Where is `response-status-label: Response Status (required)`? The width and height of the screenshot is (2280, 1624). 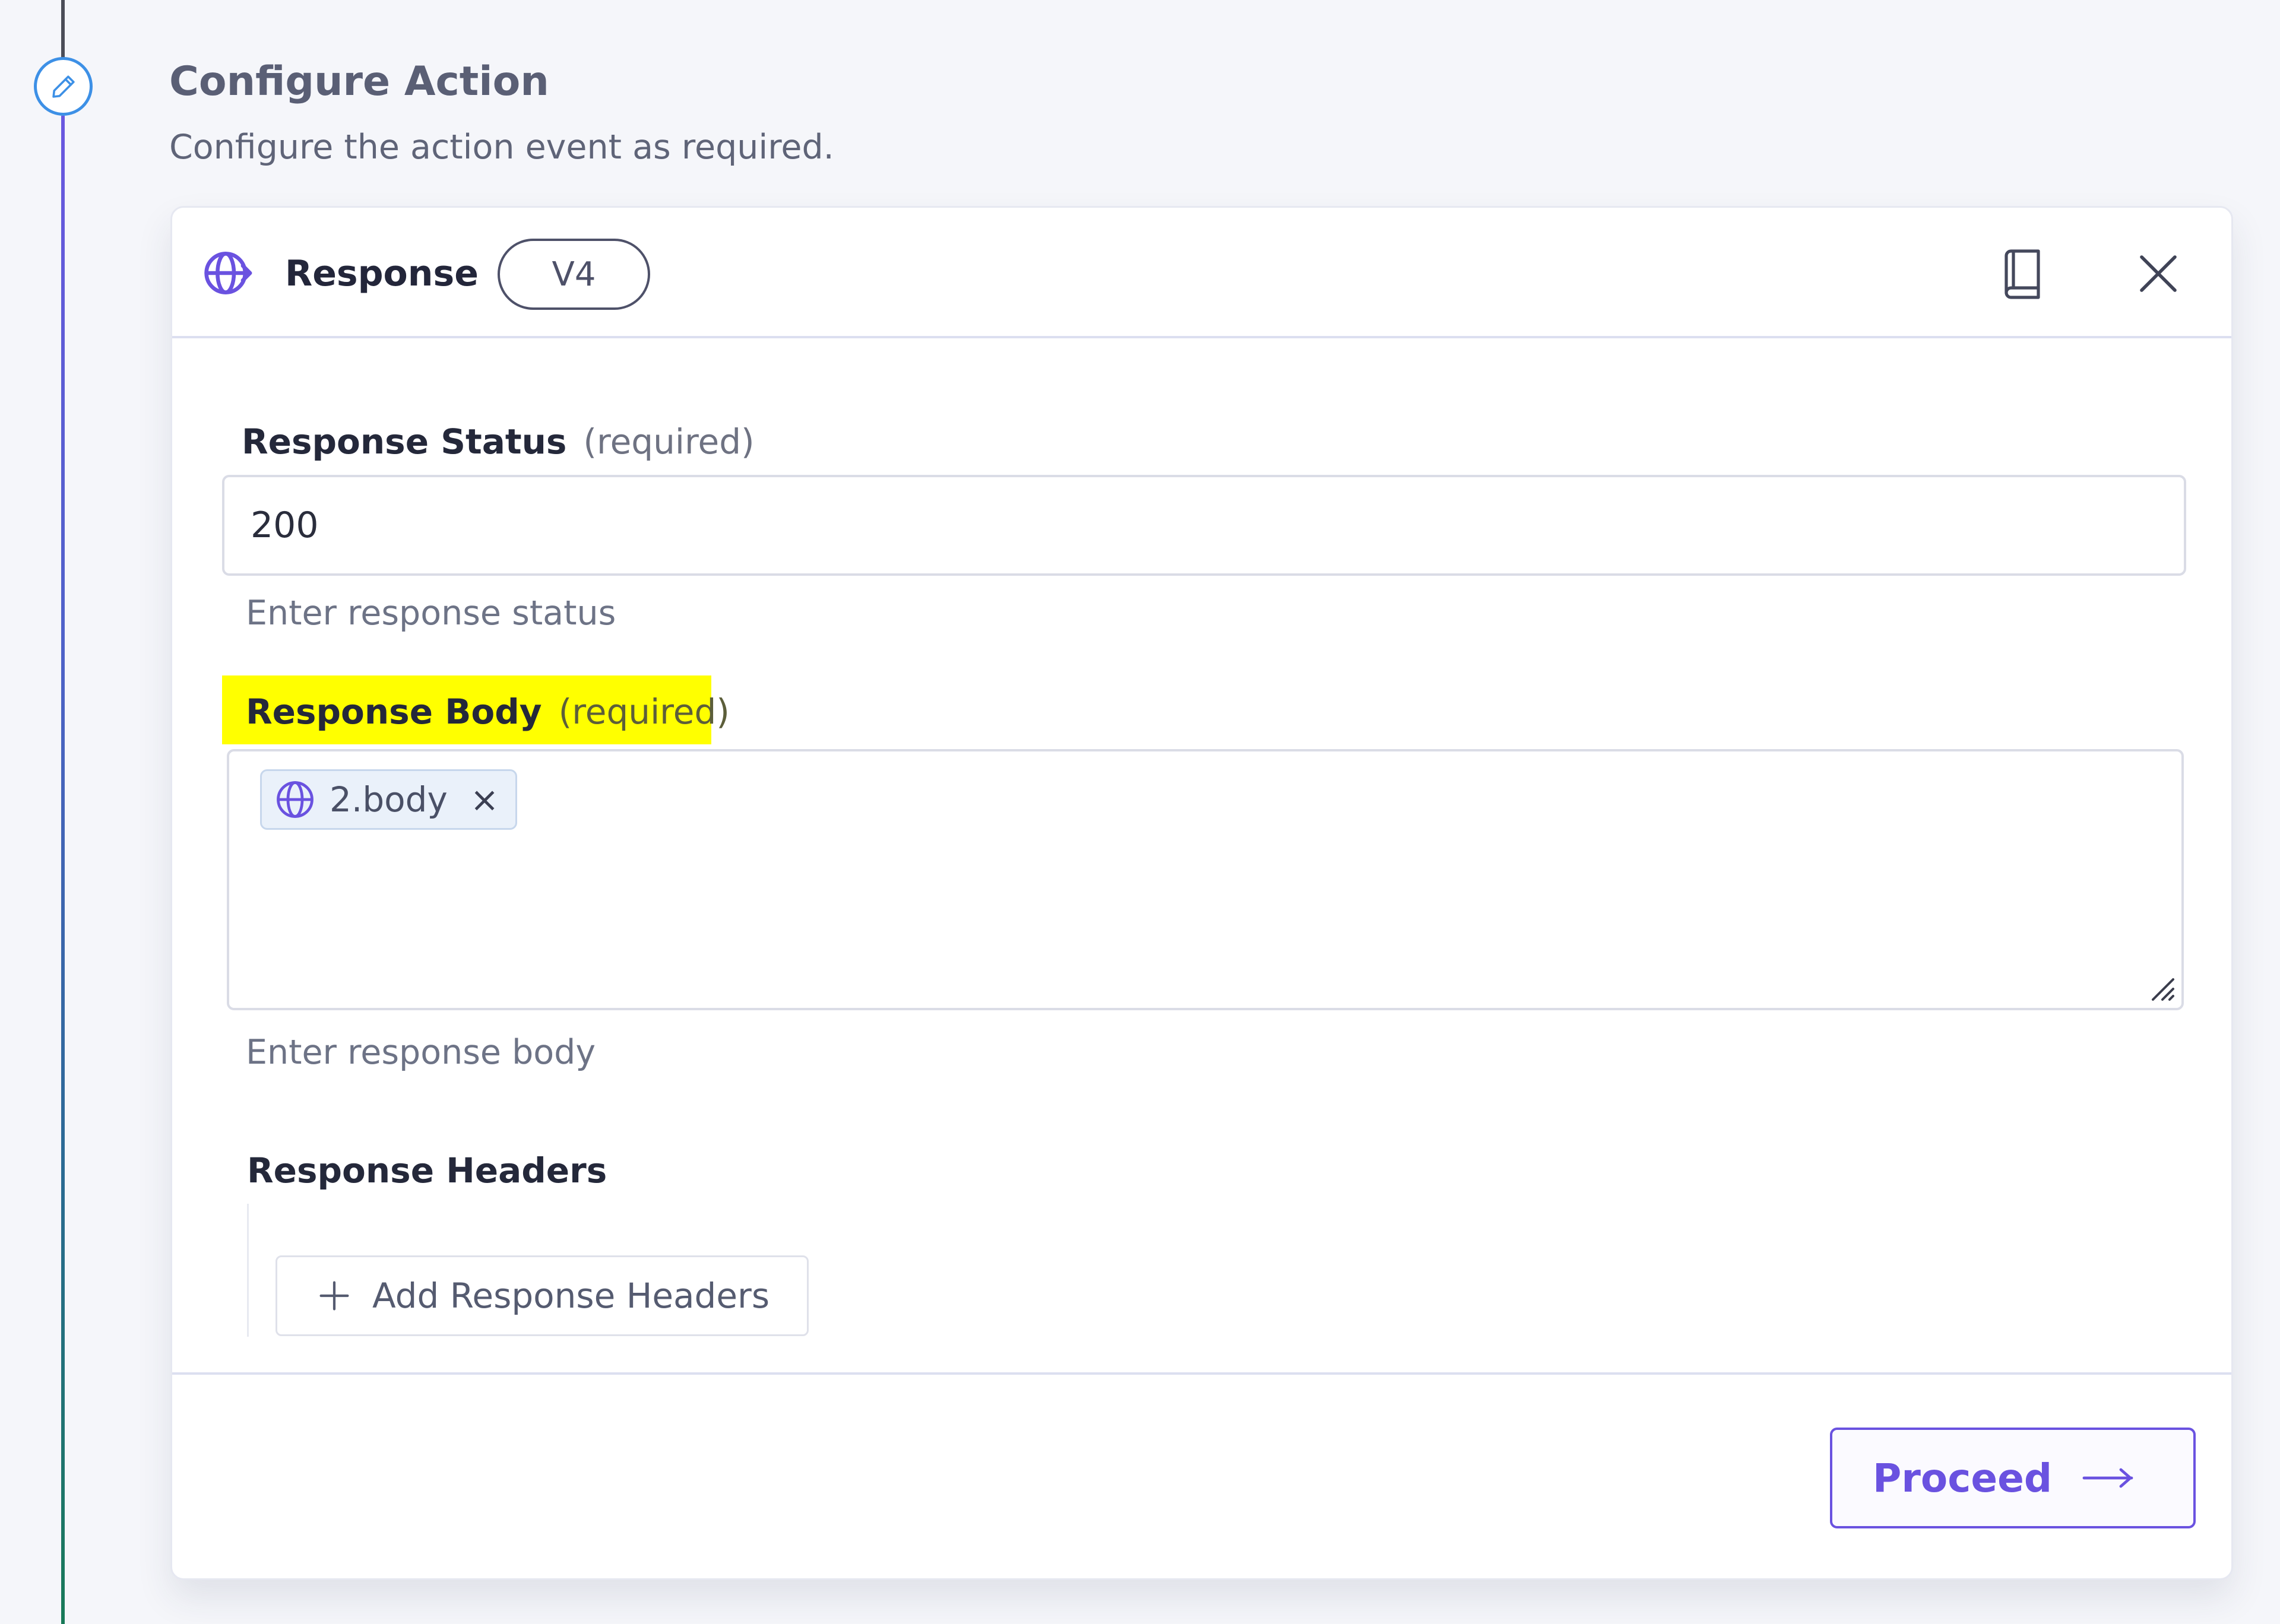
response-status-label: Response Status (required) is located at coordinates (498, 441).